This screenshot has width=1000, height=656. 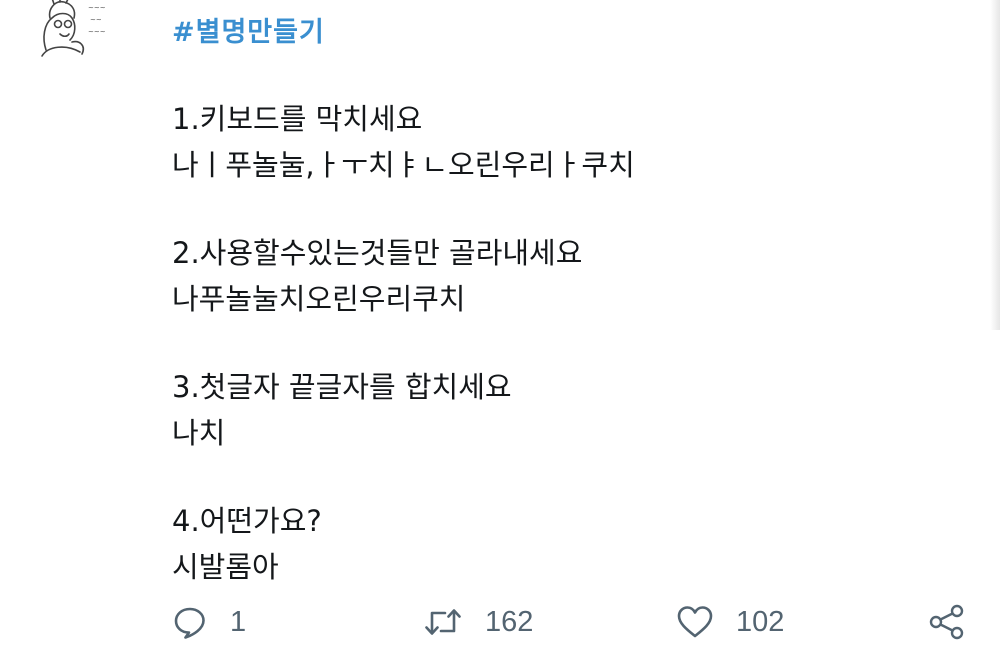 I want to click on retweet-icon, so click(x=443, y=622).